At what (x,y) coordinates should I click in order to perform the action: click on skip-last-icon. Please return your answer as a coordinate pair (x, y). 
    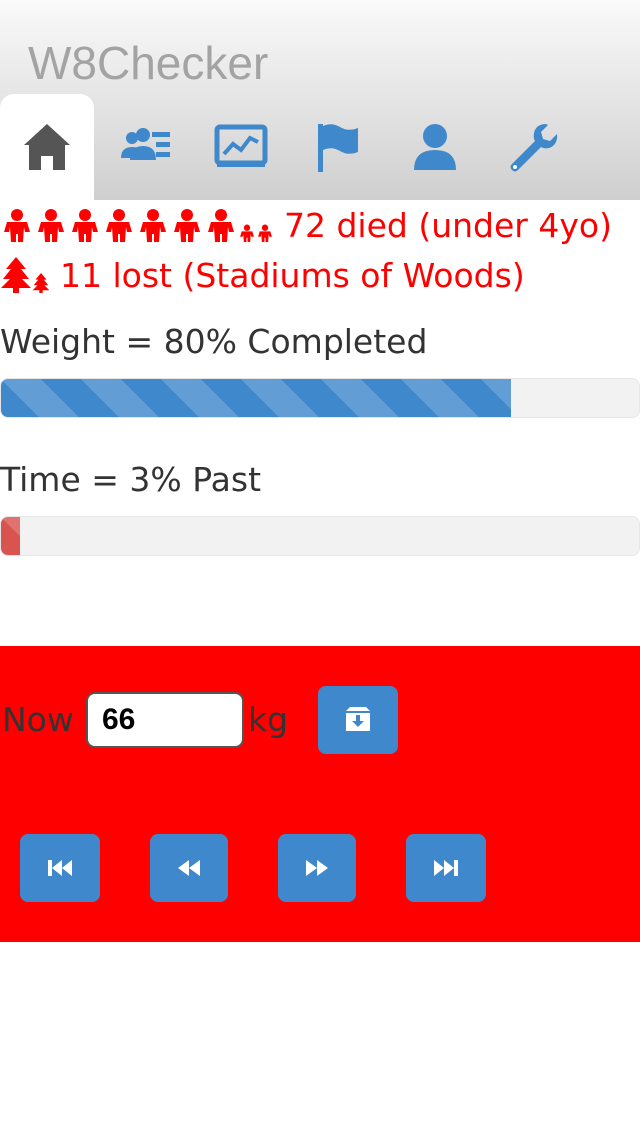
    Looking at the image, I should click on (446, 868).